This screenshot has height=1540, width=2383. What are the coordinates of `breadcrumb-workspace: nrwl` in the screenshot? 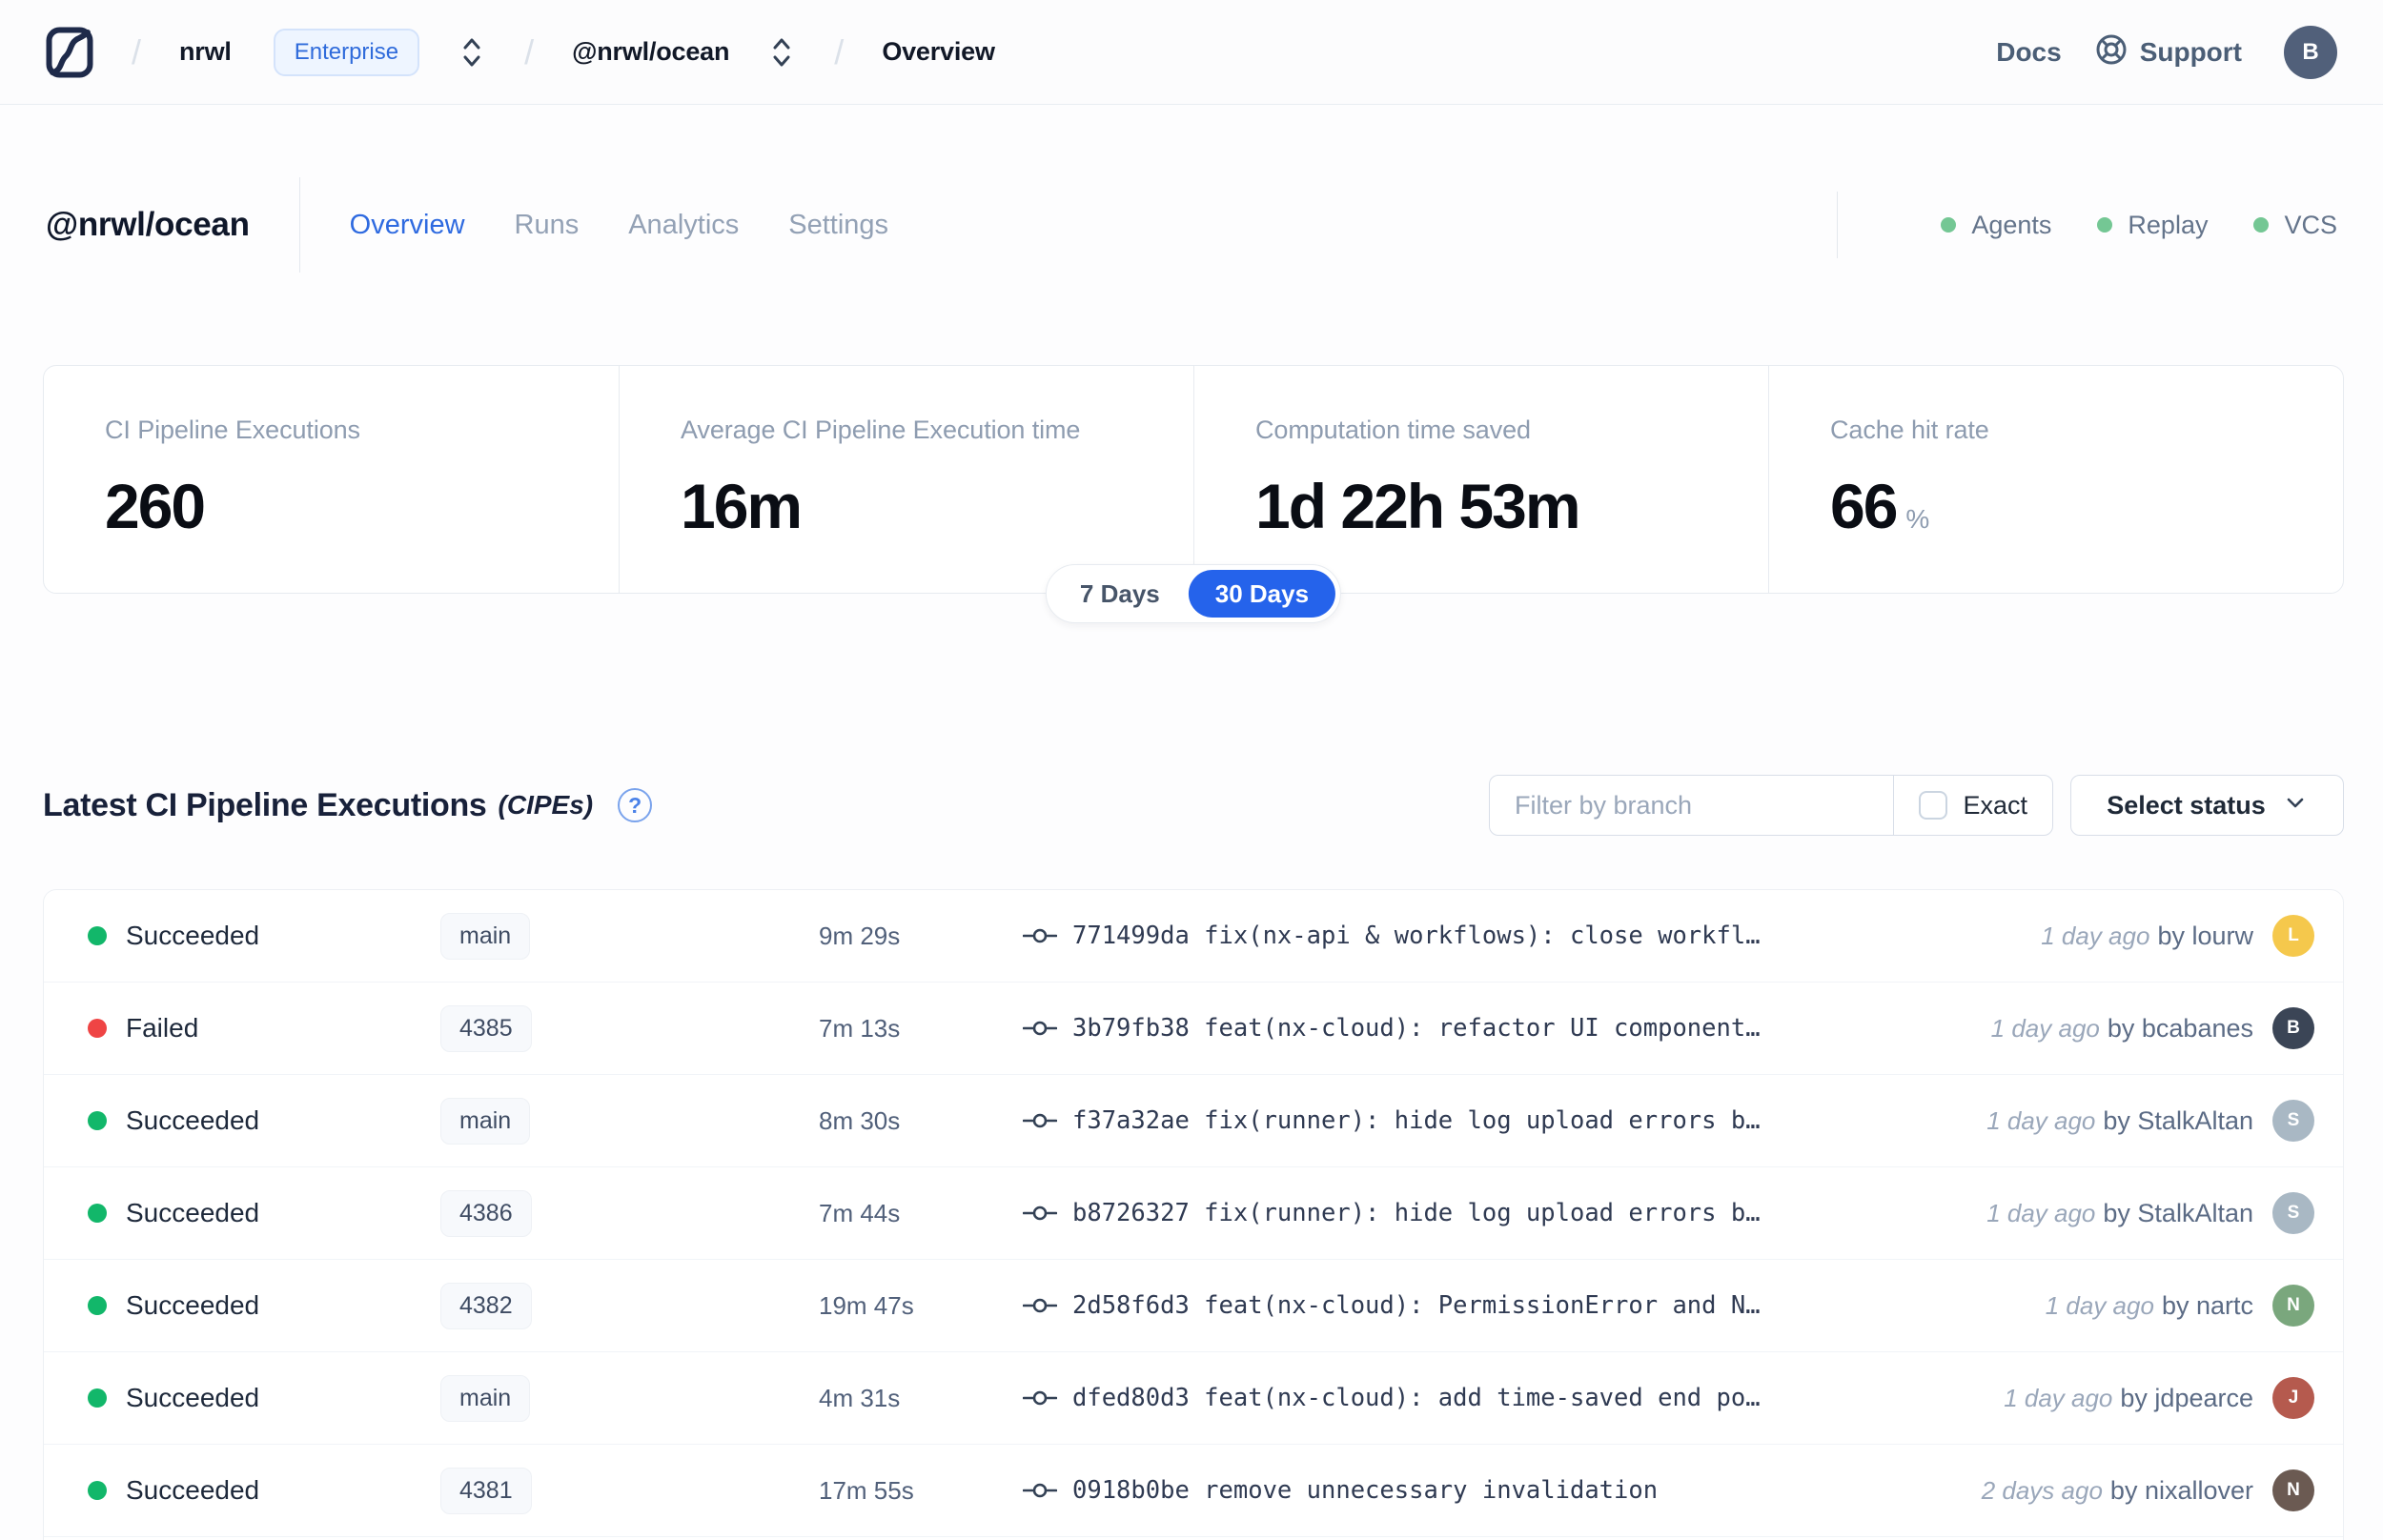 It's located at (206, 52).